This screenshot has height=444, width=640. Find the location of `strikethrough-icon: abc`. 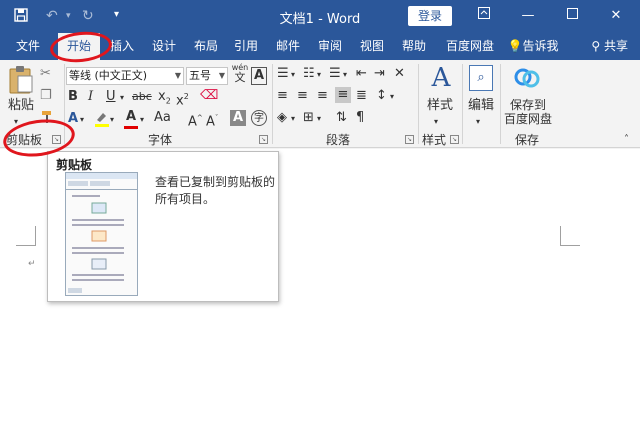

strikethrough-icon: abc is located at coordinates (142, 97).